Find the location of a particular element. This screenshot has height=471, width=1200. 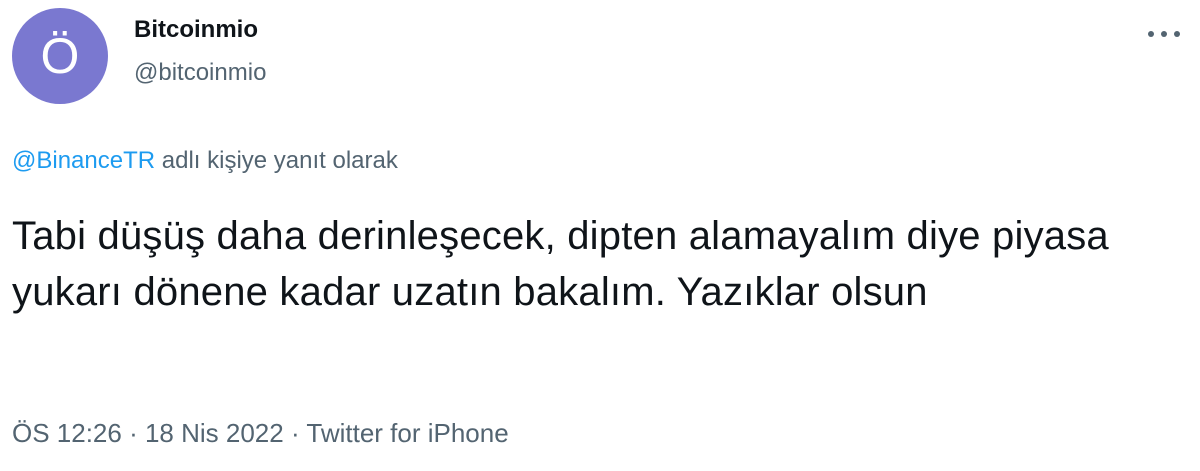

user-info: Bitcoinmio @bitcoinmio is located at coordinates (200, 51).